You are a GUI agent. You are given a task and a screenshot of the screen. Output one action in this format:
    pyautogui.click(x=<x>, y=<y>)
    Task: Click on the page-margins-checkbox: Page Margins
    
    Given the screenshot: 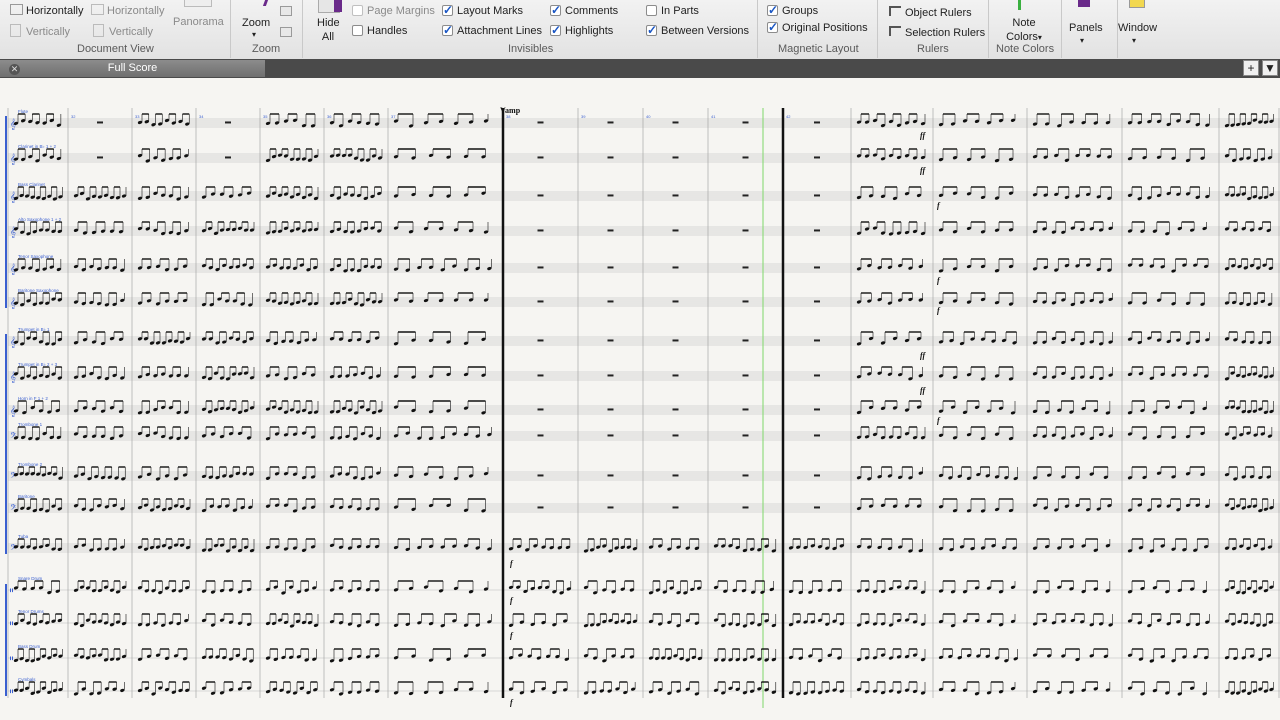 What is the action you would take?
    pyautogui.click(x=393, y=11)
    